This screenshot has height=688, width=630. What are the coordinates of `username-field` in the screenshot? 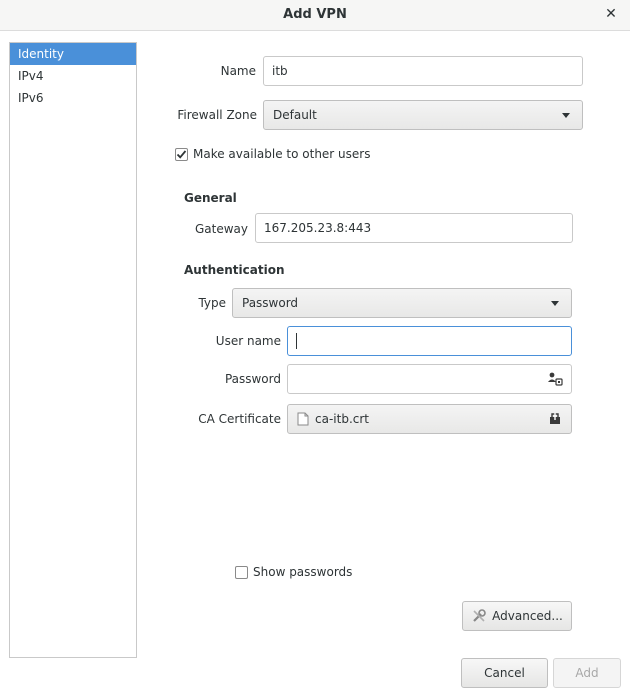 It's located at (429, 341).